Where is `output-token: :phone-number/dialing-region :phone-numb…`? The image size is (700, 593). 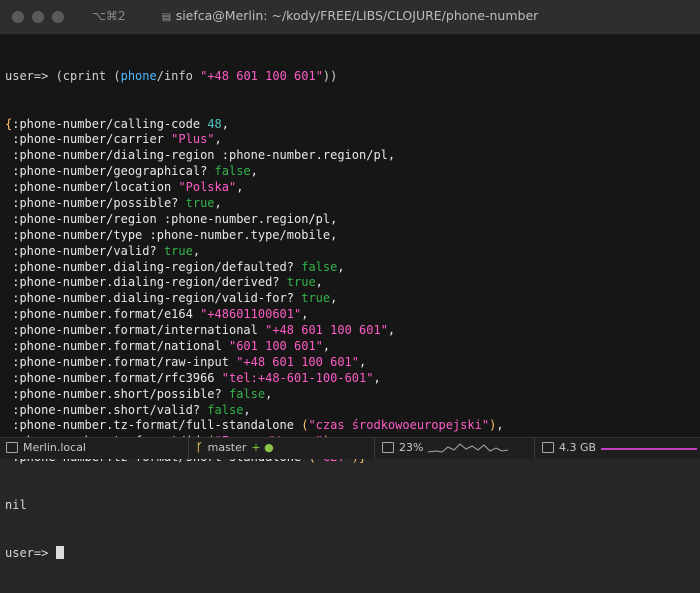
output-token: :phone-number/dialing-region :phone-numb… is located at coordinates (200, 155).